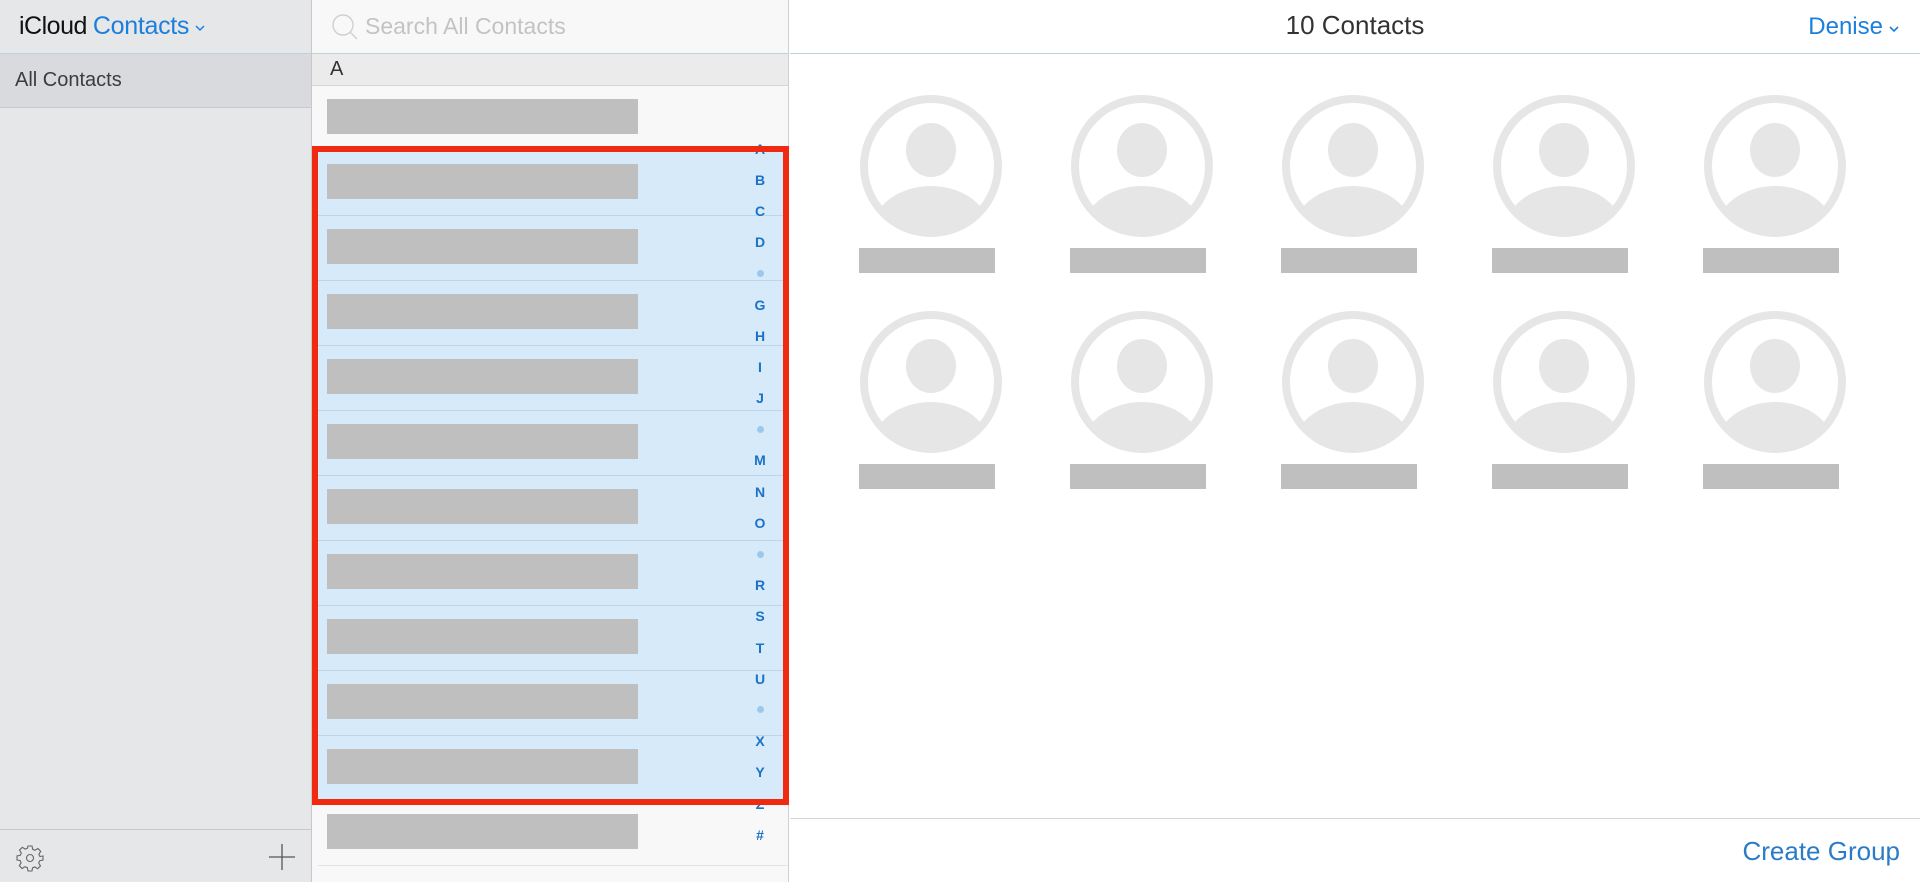  I want to click on main-footer: Create Group, so click(1355, 850).